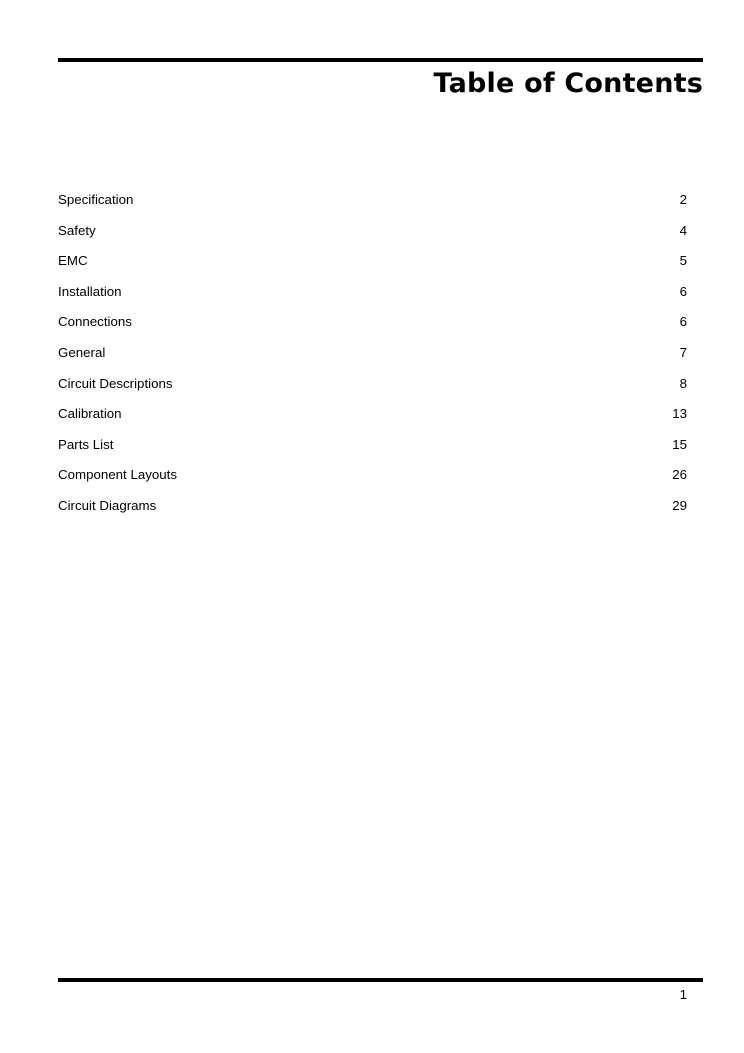  What do you see at coordinates (86, 444) in the screenshot?
I see `toc-entry-label: Parts List` at bounding box center [86, 444].